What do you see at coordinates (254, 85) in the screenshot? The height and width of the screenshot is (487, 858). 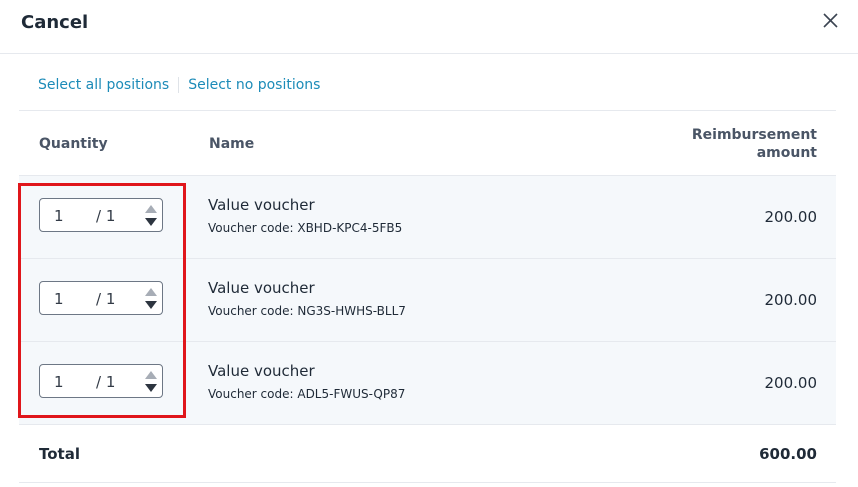 I see `select-none-link: Select no positions` at bounding box center [254, 85].